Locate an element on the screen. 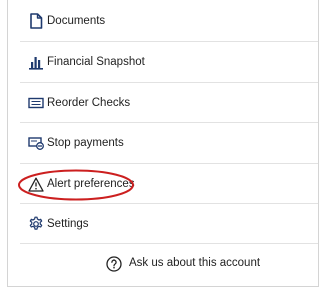 This screenshot has height=287, width=326. warning-icon is located at coordinates (36, 184).